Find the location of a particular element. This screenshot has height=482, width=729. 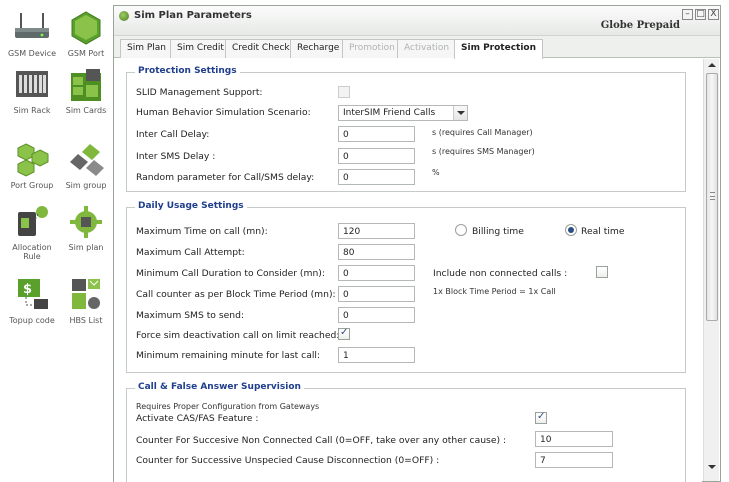

topup-code-icon: $ is located at coordinates (32, 295).